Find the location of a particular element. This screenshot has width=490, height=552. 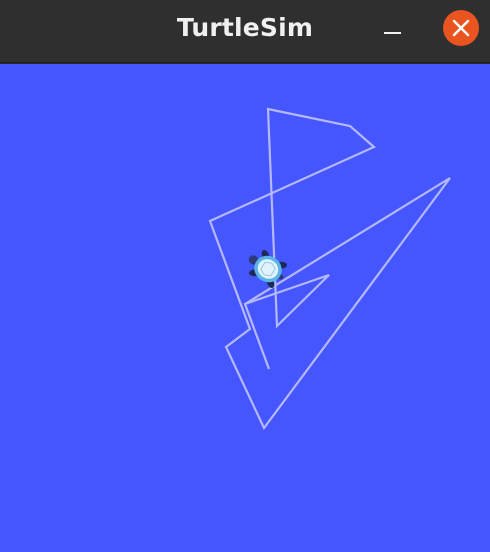

turtle-icon is located at coordinates (267, 269).